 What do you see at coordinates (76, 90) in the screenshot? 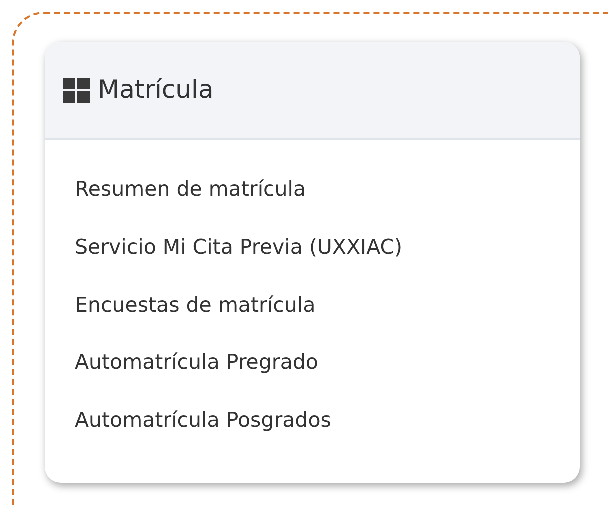
I see `grid-icon` at bounding box center [76, 90].